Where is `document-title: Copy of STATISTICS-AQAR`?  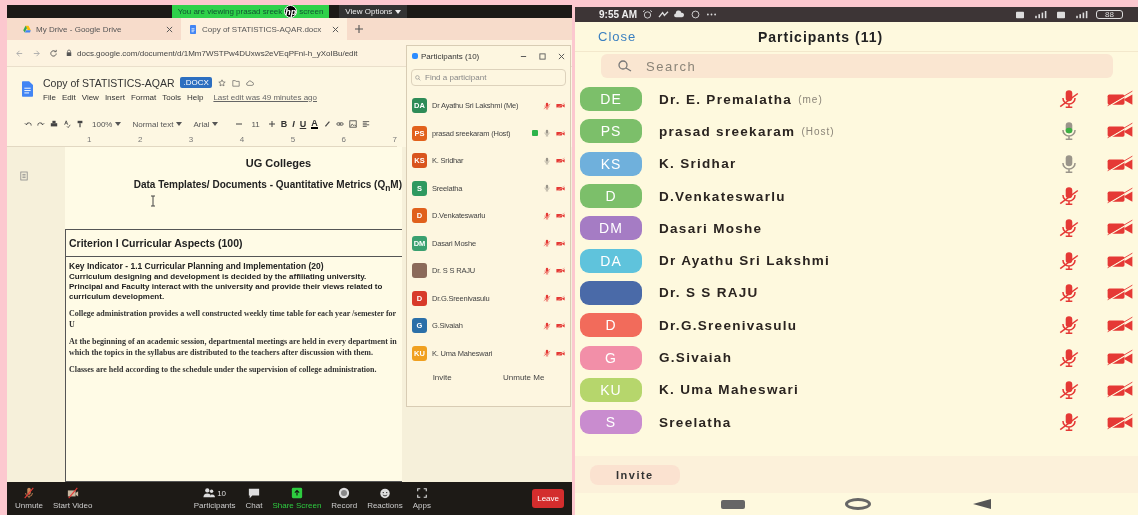
document-title: Copy of STATISTICS-AQAR is located at coordinates (109, 82).